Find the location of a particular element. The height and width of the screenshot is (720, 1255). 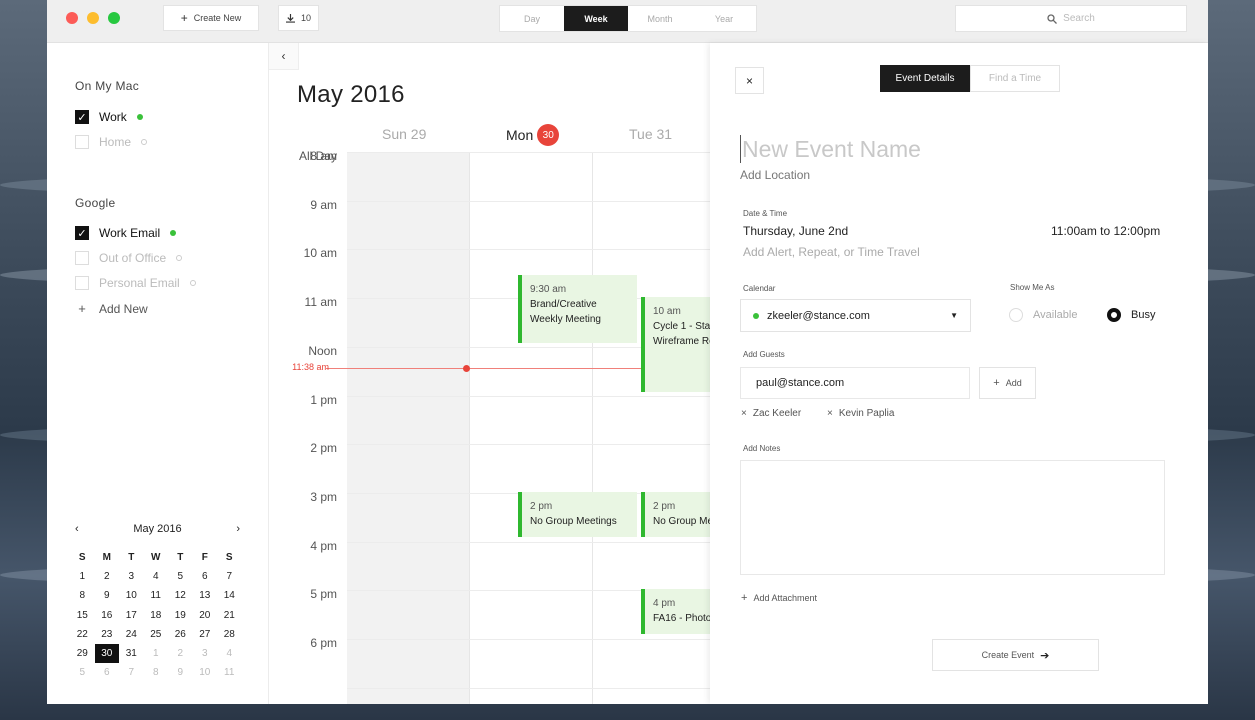

chevron-left-icon: ‹ is located at coordinates (77, 529).